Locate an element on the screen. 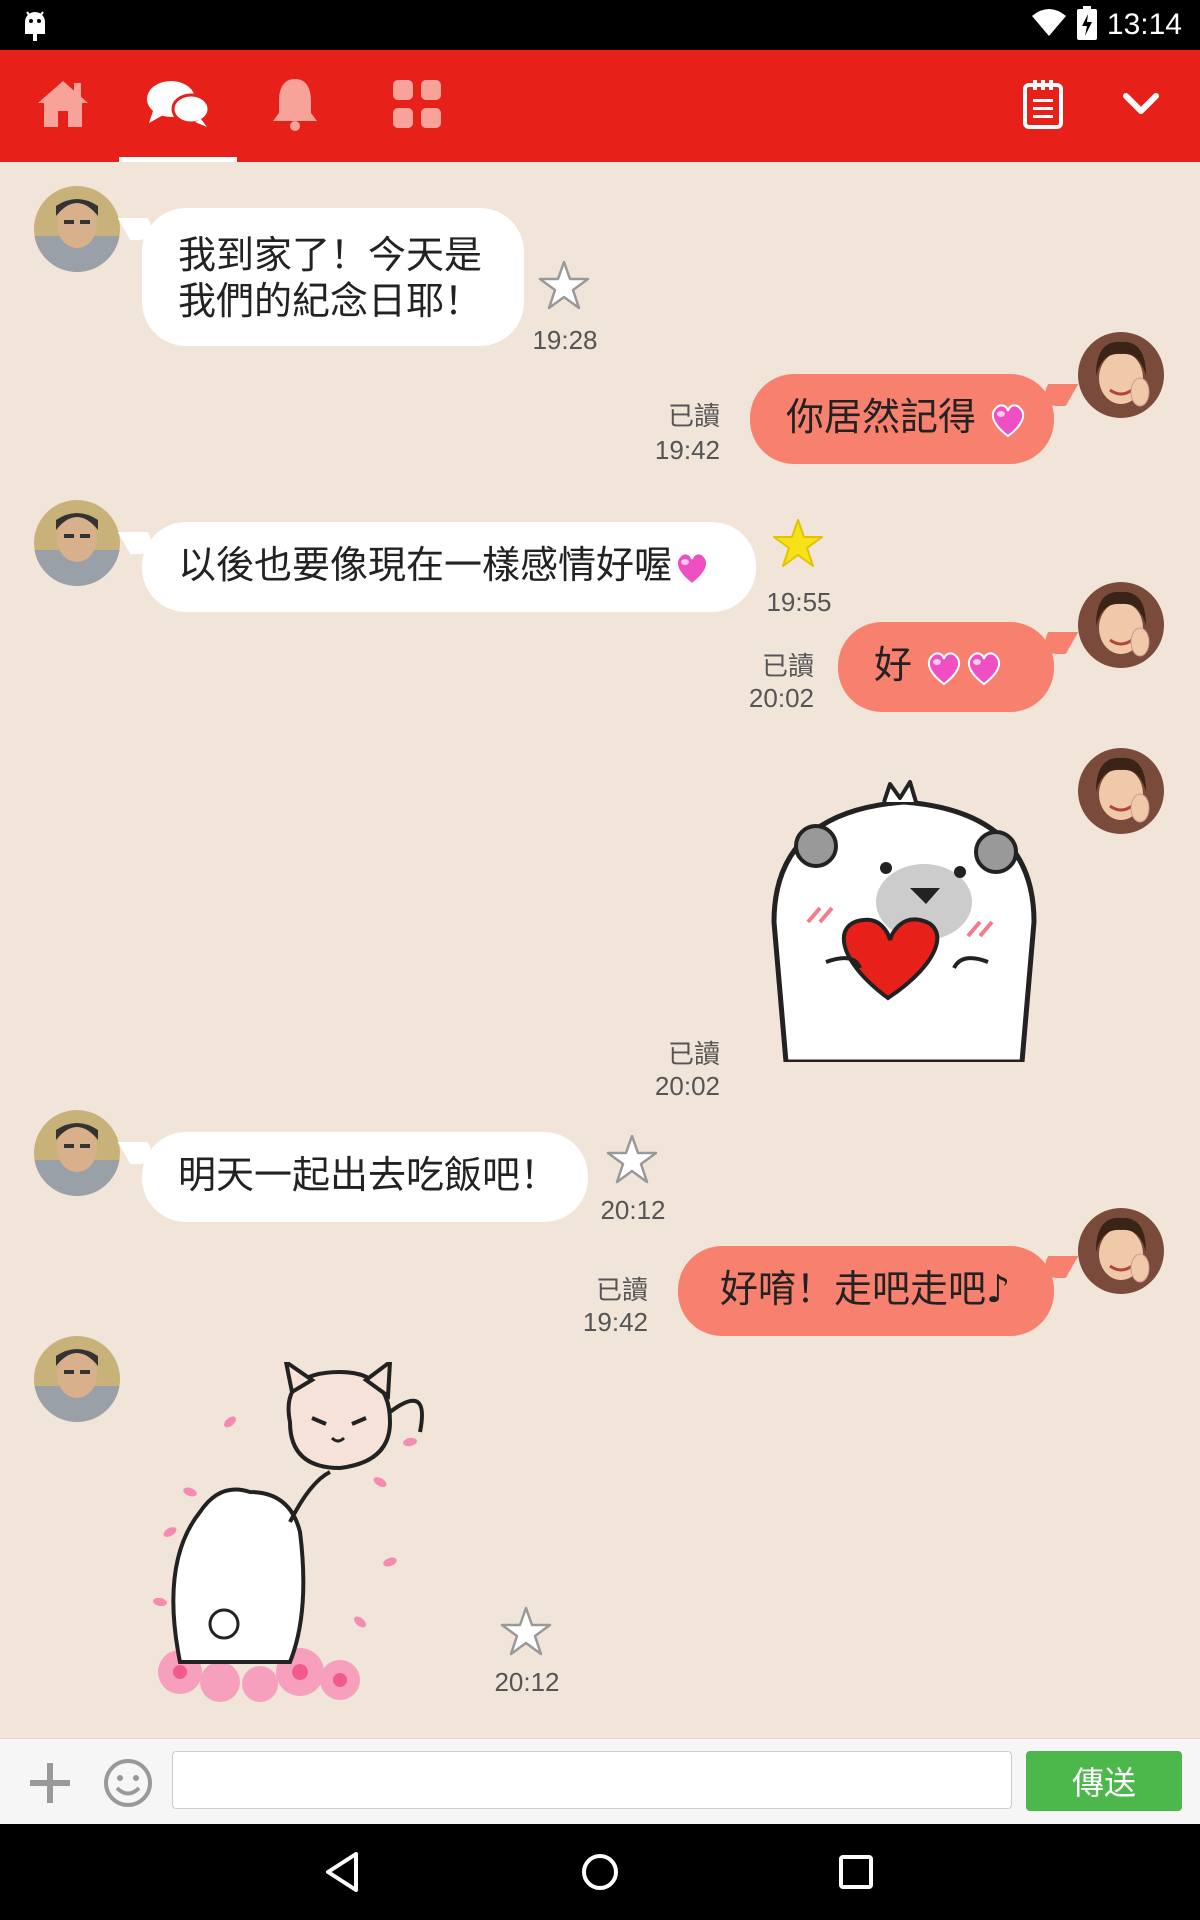 This screenshot has height=1920, width=1200. clock: 13:14 is located at coordinates (1144, 24).